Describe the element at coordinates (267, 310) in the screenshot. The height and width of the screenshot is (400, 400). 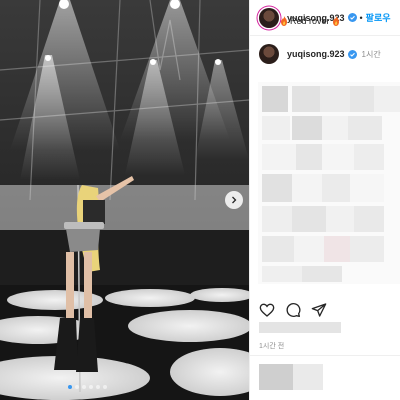
I see `heart-icon` at that location.